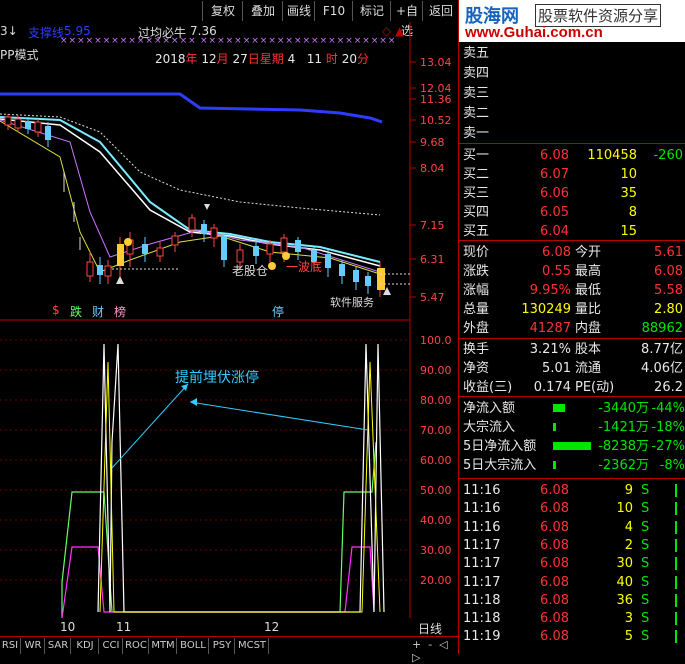  What do you see at coordinates (476, 193) in the screenshot?
I see `buy-label: 买三` at bounding box center [476, 193].